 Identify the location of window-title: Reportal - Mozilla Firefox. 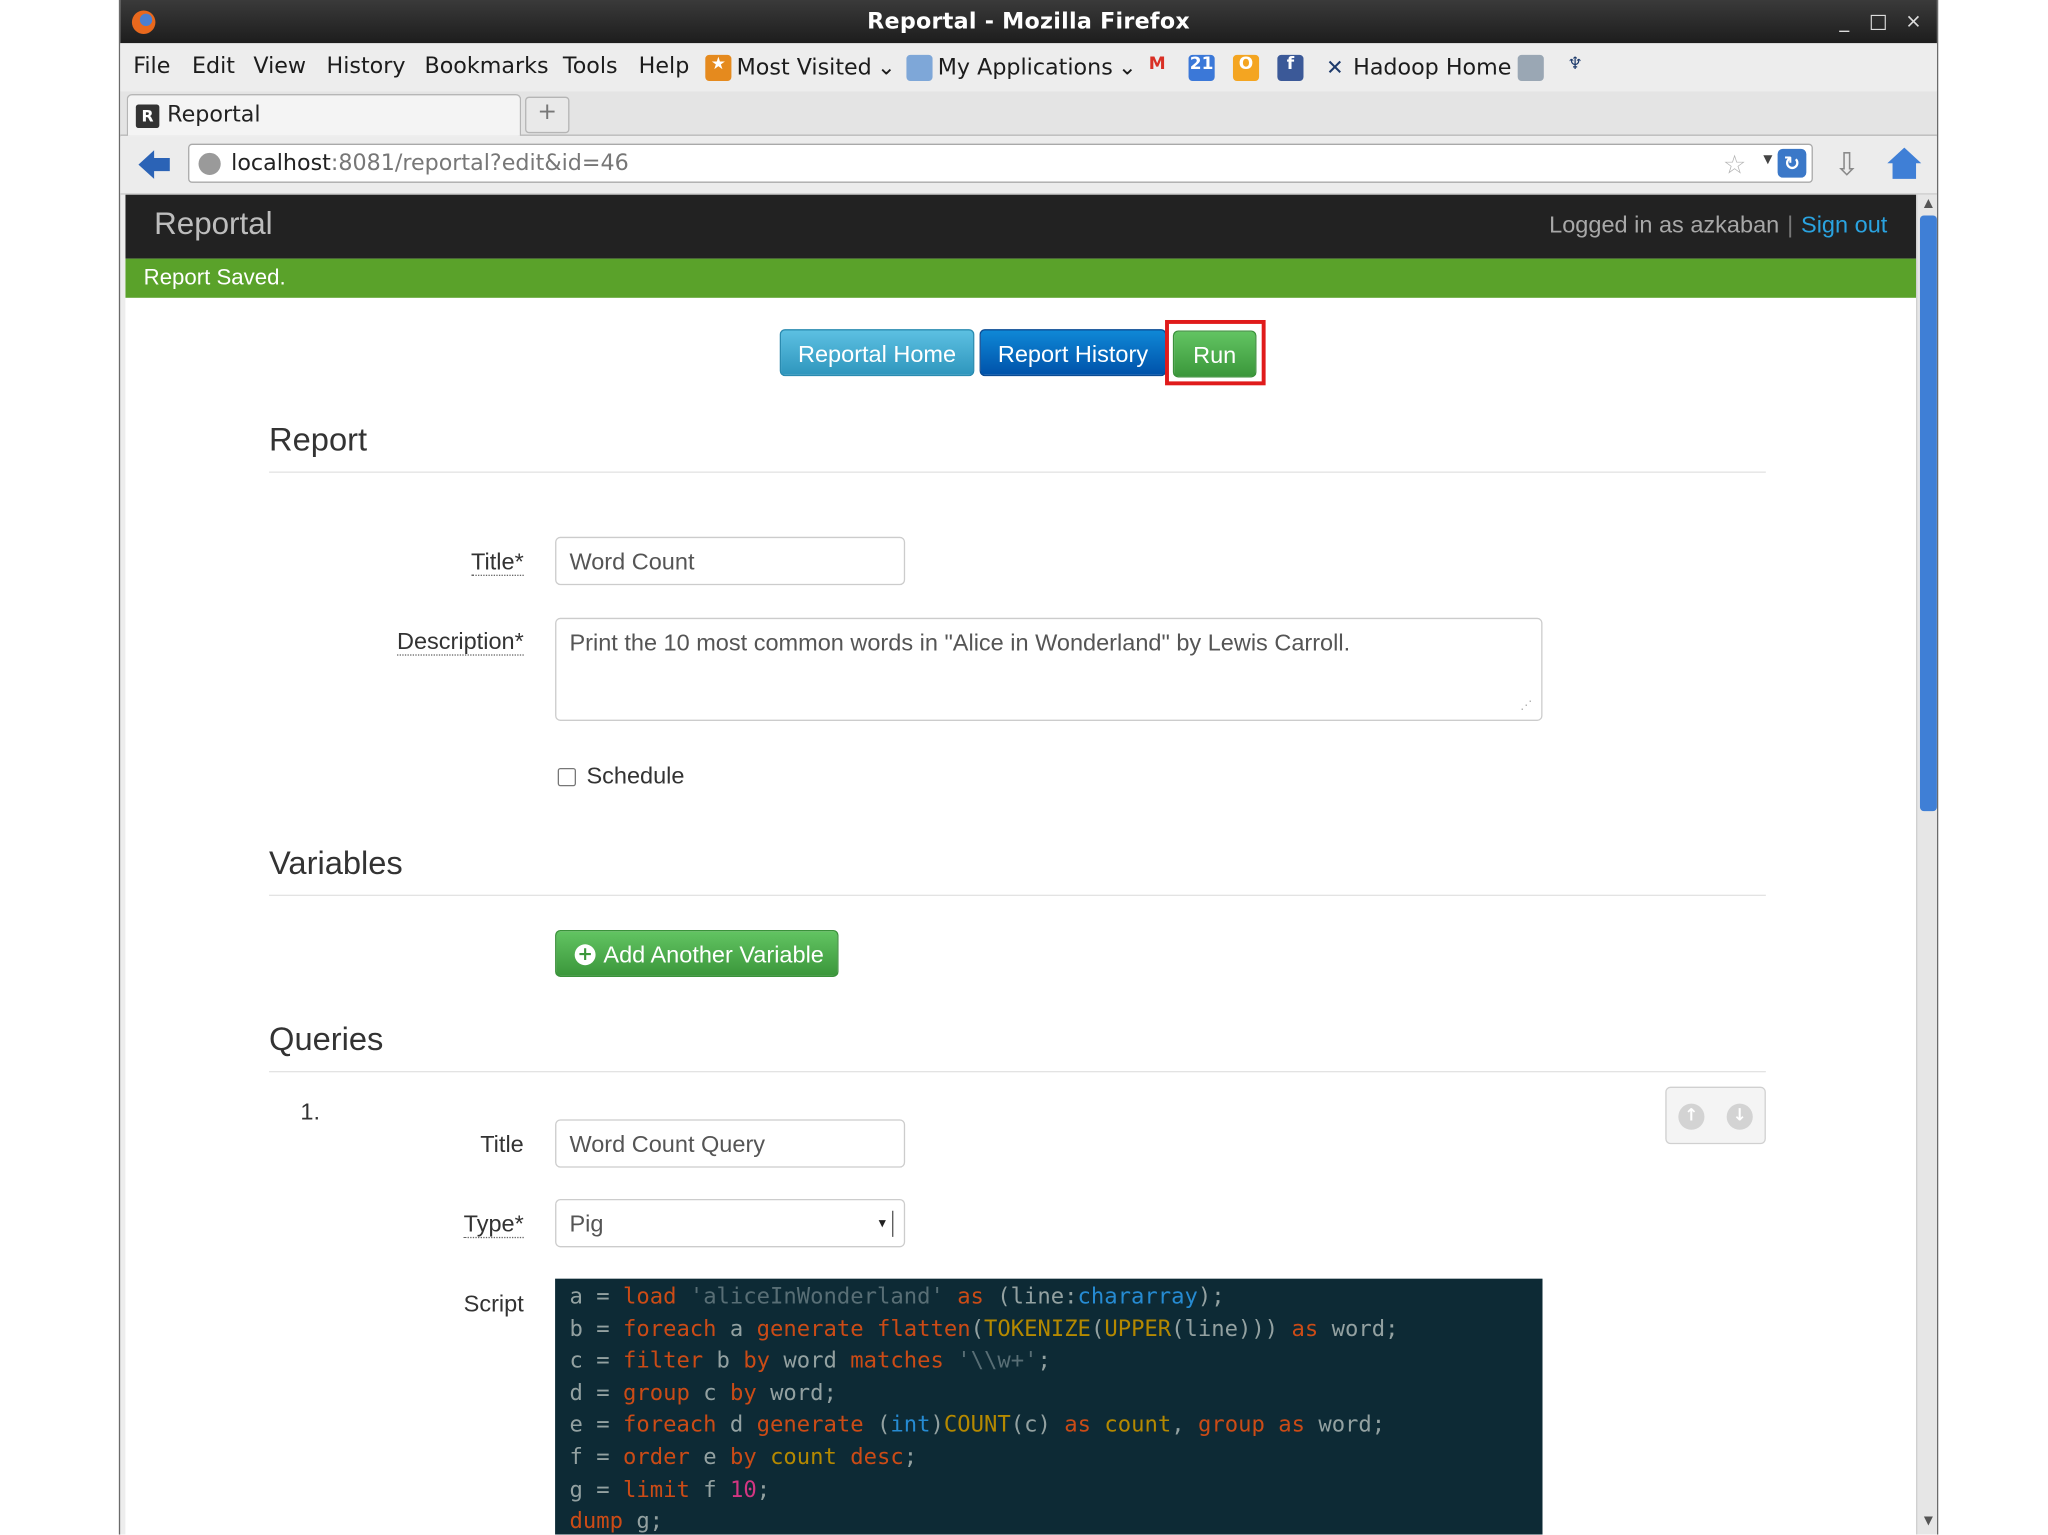
(1028, 22).